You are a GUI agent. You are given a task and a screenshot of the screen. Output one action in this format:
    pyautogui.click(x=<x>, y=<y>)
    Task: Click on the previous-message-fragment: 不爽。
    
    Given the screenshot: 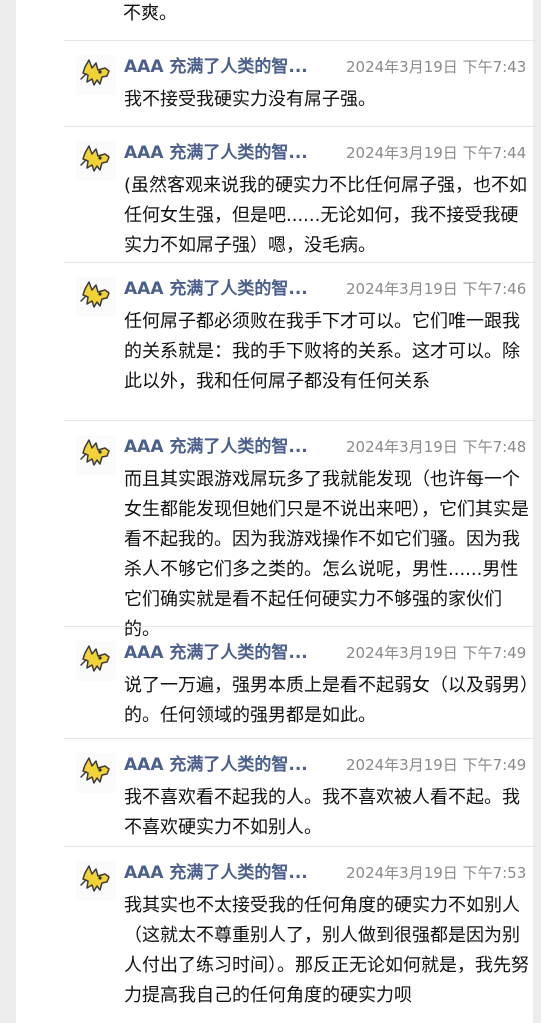 What is the action you would take?
    pyautogui.click(x=150, y=13)
    